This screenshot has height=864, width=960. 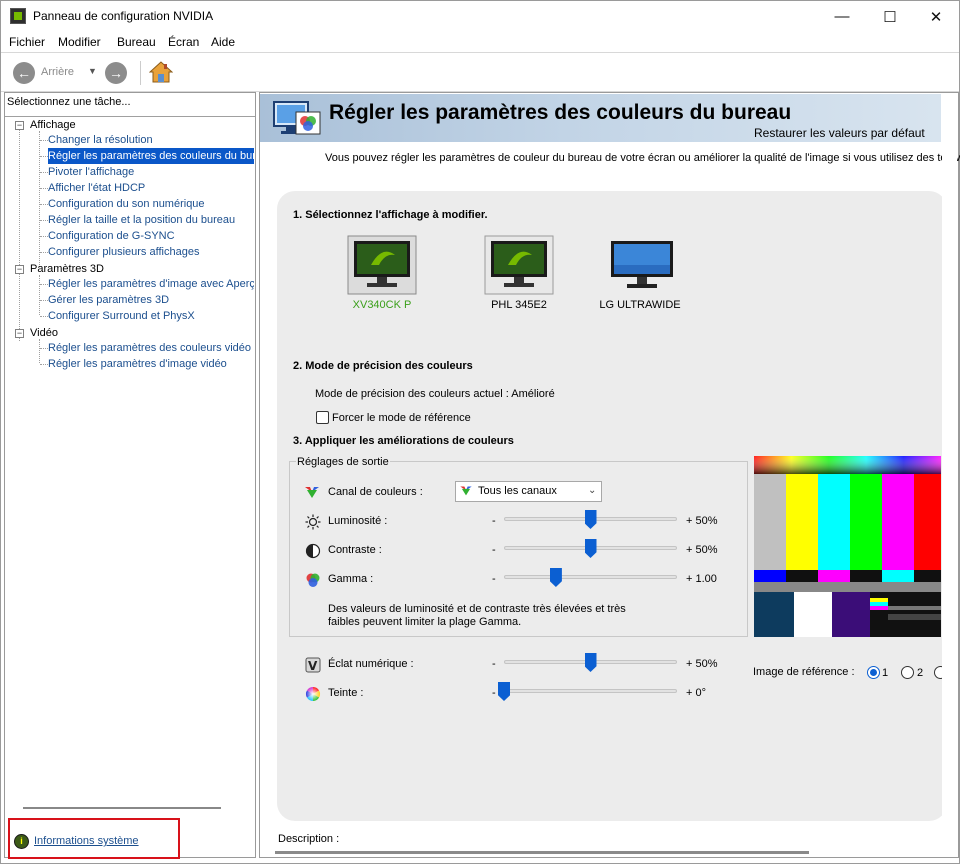 What do you see at coordinates (322, 417) in the screenshot?
I see `force-reference-checkbox` at bounding box center [322, 417].